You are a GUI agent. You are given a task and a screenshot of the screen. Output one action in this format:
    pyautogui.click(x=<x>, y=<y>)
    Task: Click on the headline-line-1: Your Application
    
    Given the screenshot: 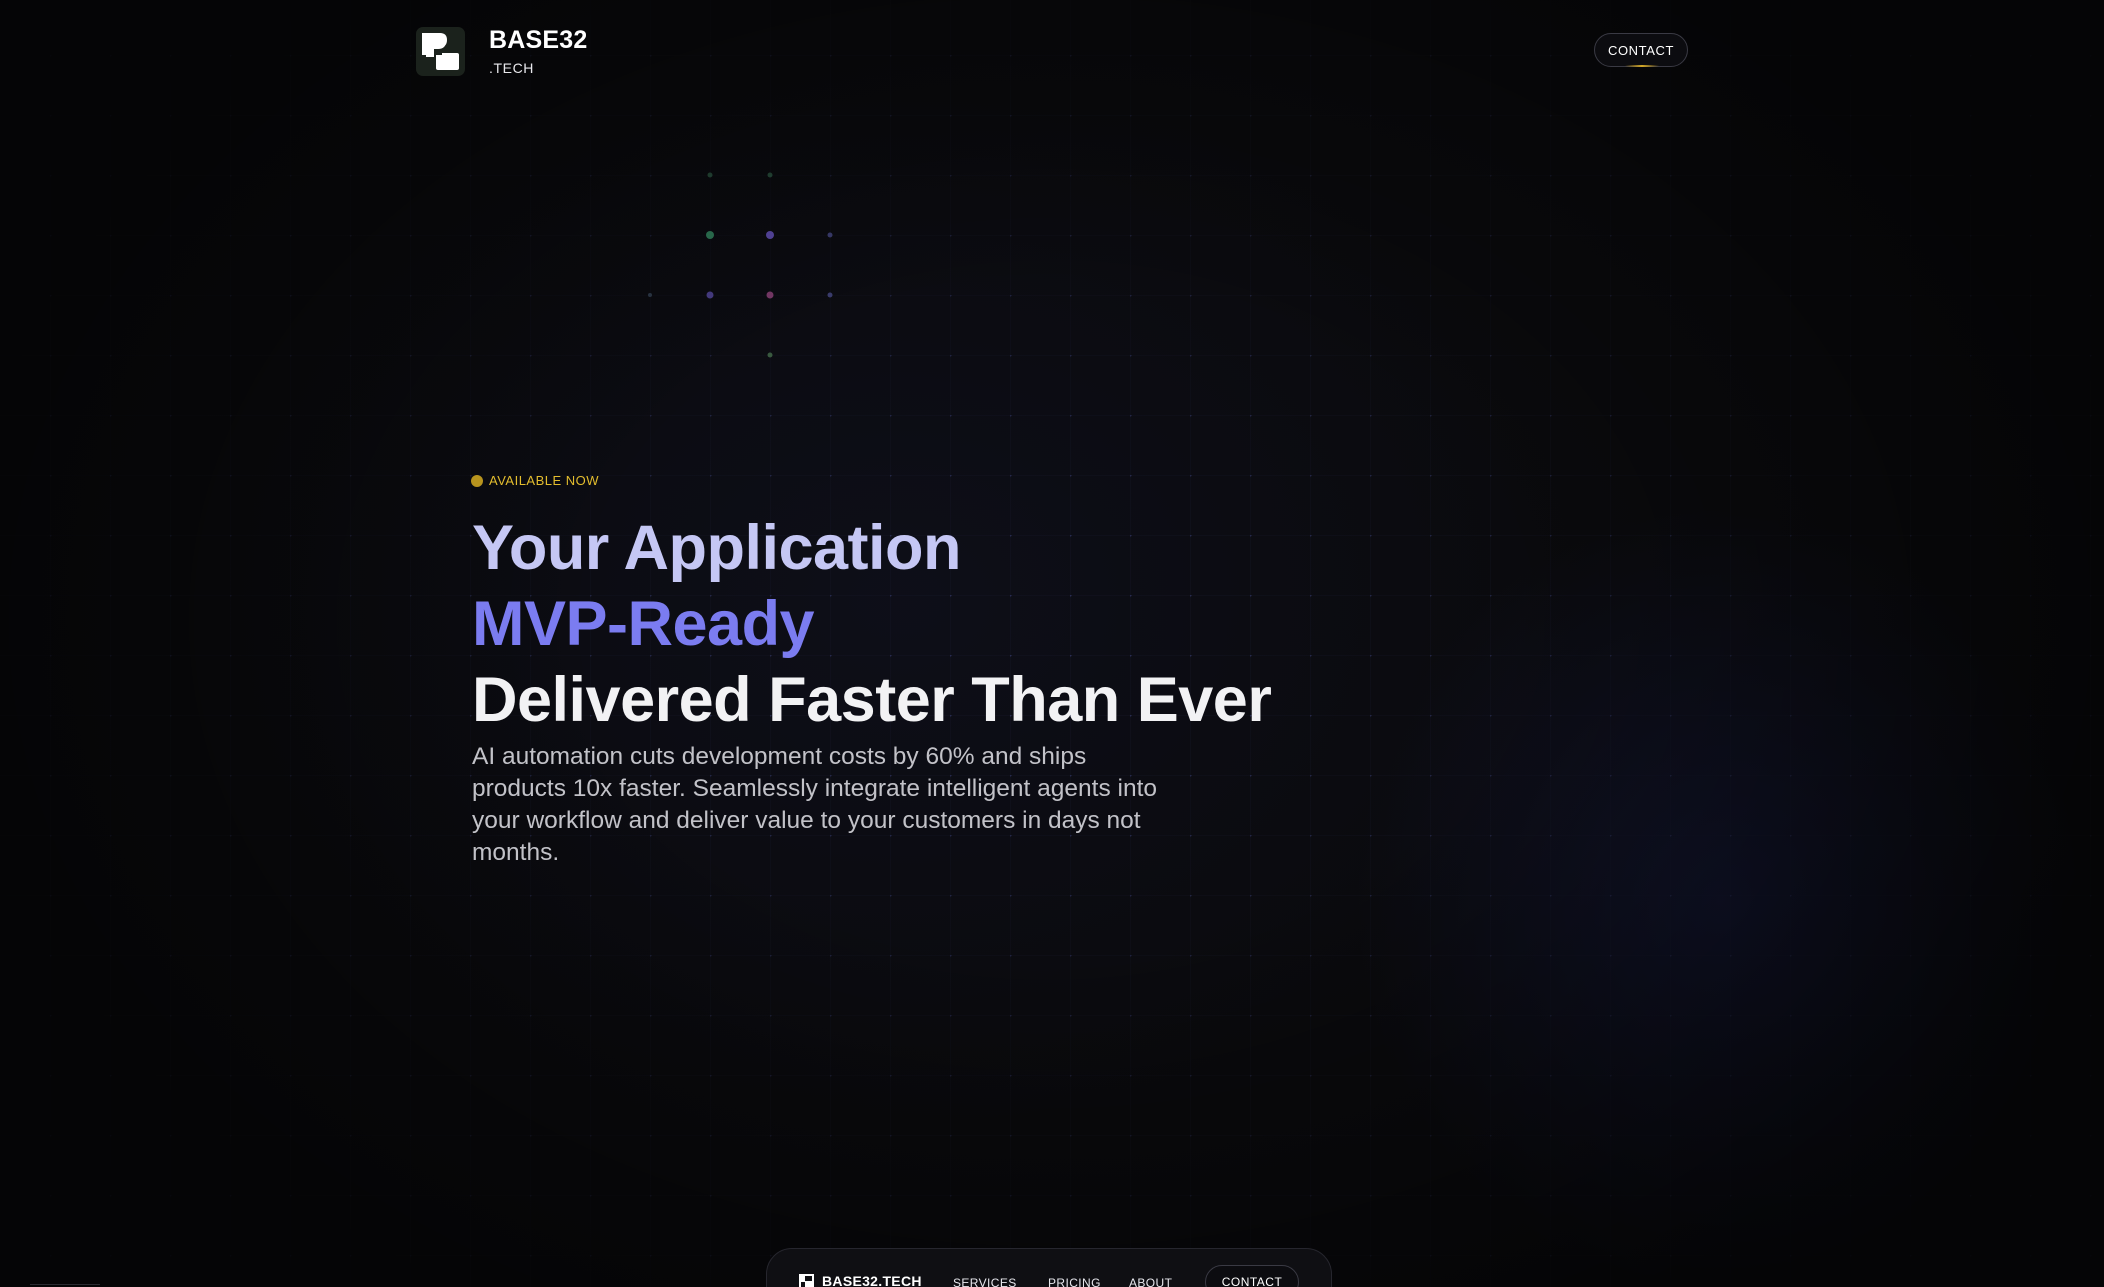 What is the action you would take?
    pyautogui.click(x=717, y=548)
    